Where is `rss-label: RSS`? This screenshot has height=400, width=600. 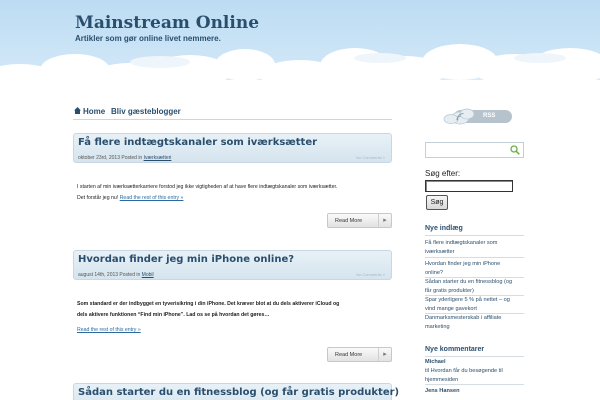
rss-label: RSS is located at coordinates (489, 116).